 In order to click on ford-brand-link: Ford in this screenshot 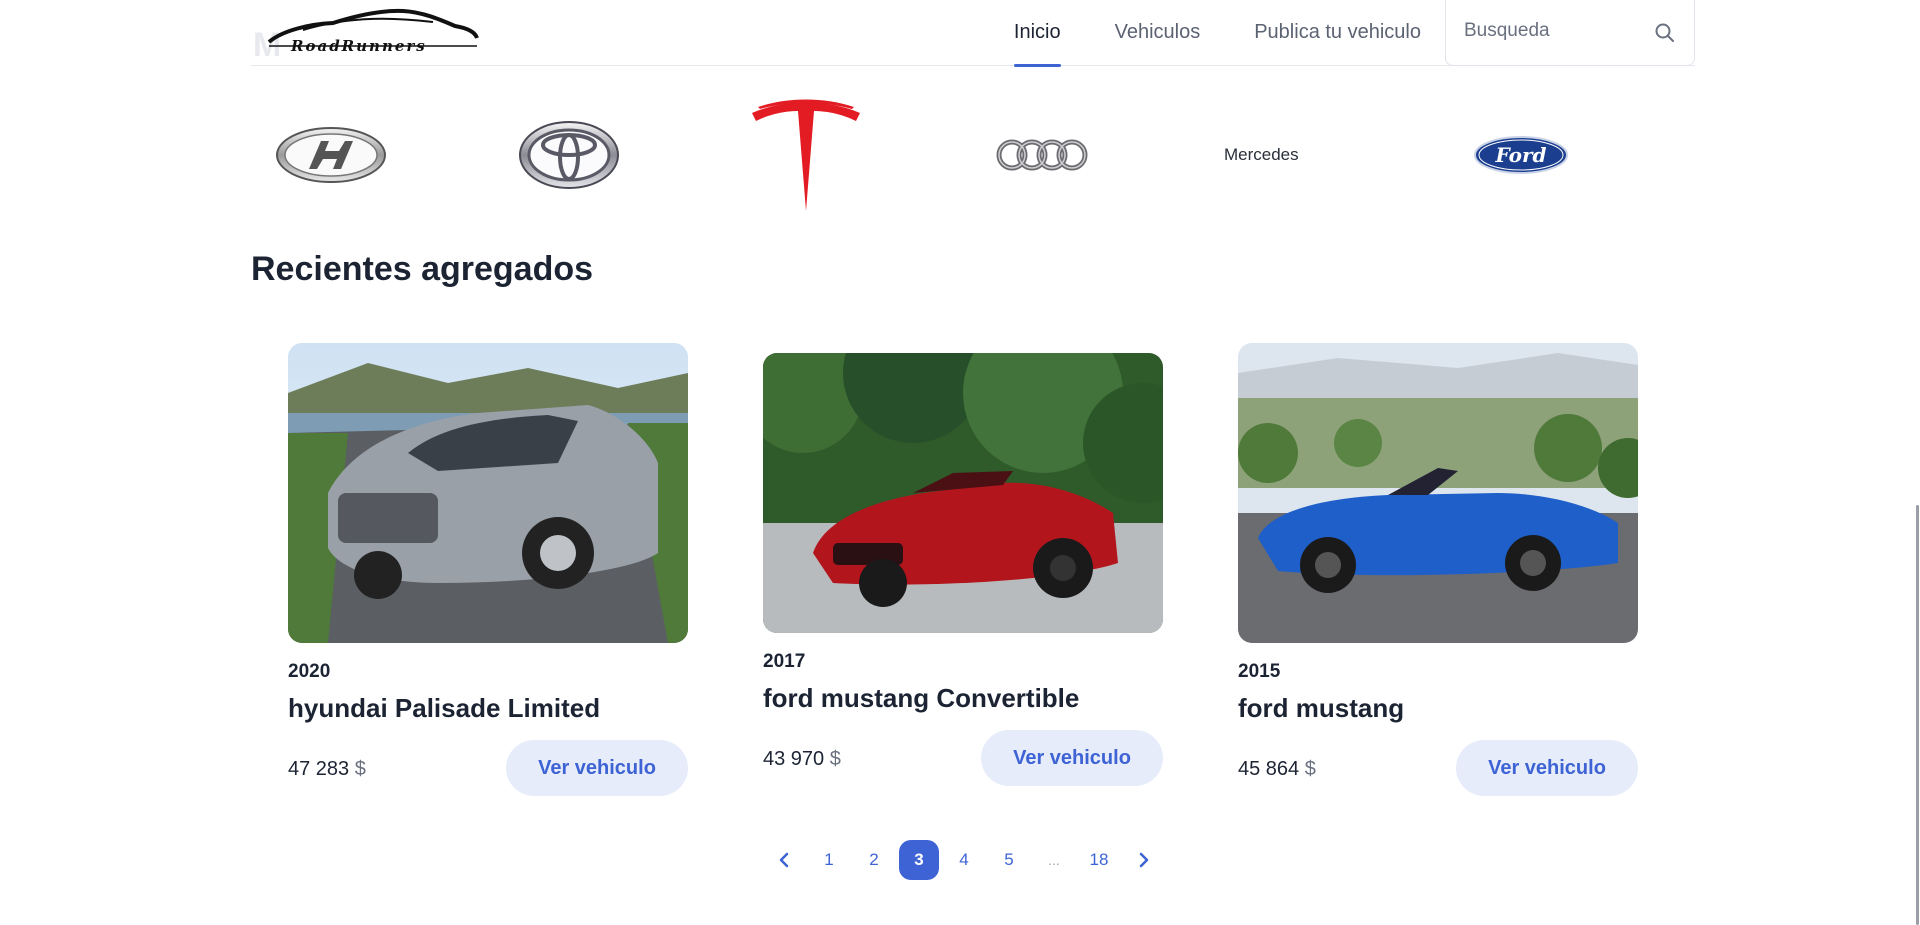, I will do `click(1521, 155)`.